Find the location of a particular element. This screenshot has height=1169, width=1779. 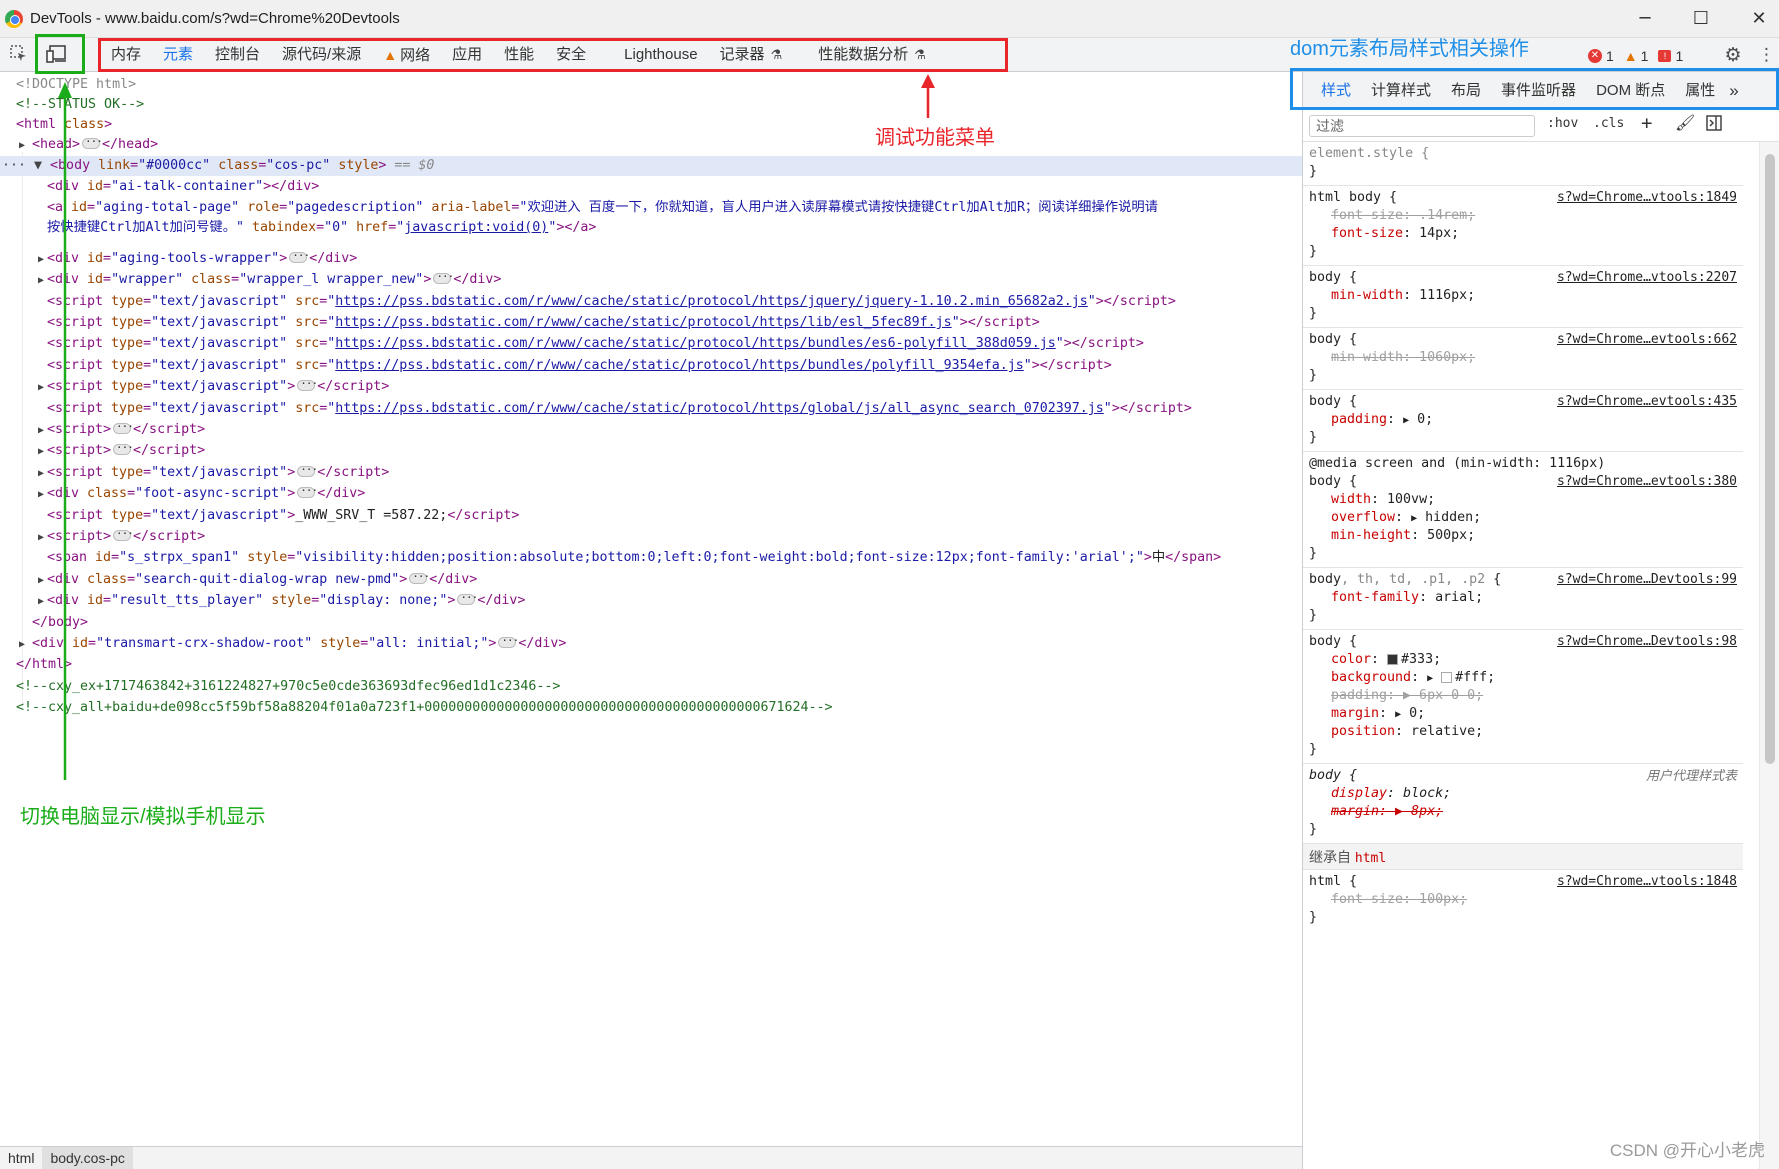

css-property: font-size: .14rem; is located at coordinates (1523, 216).